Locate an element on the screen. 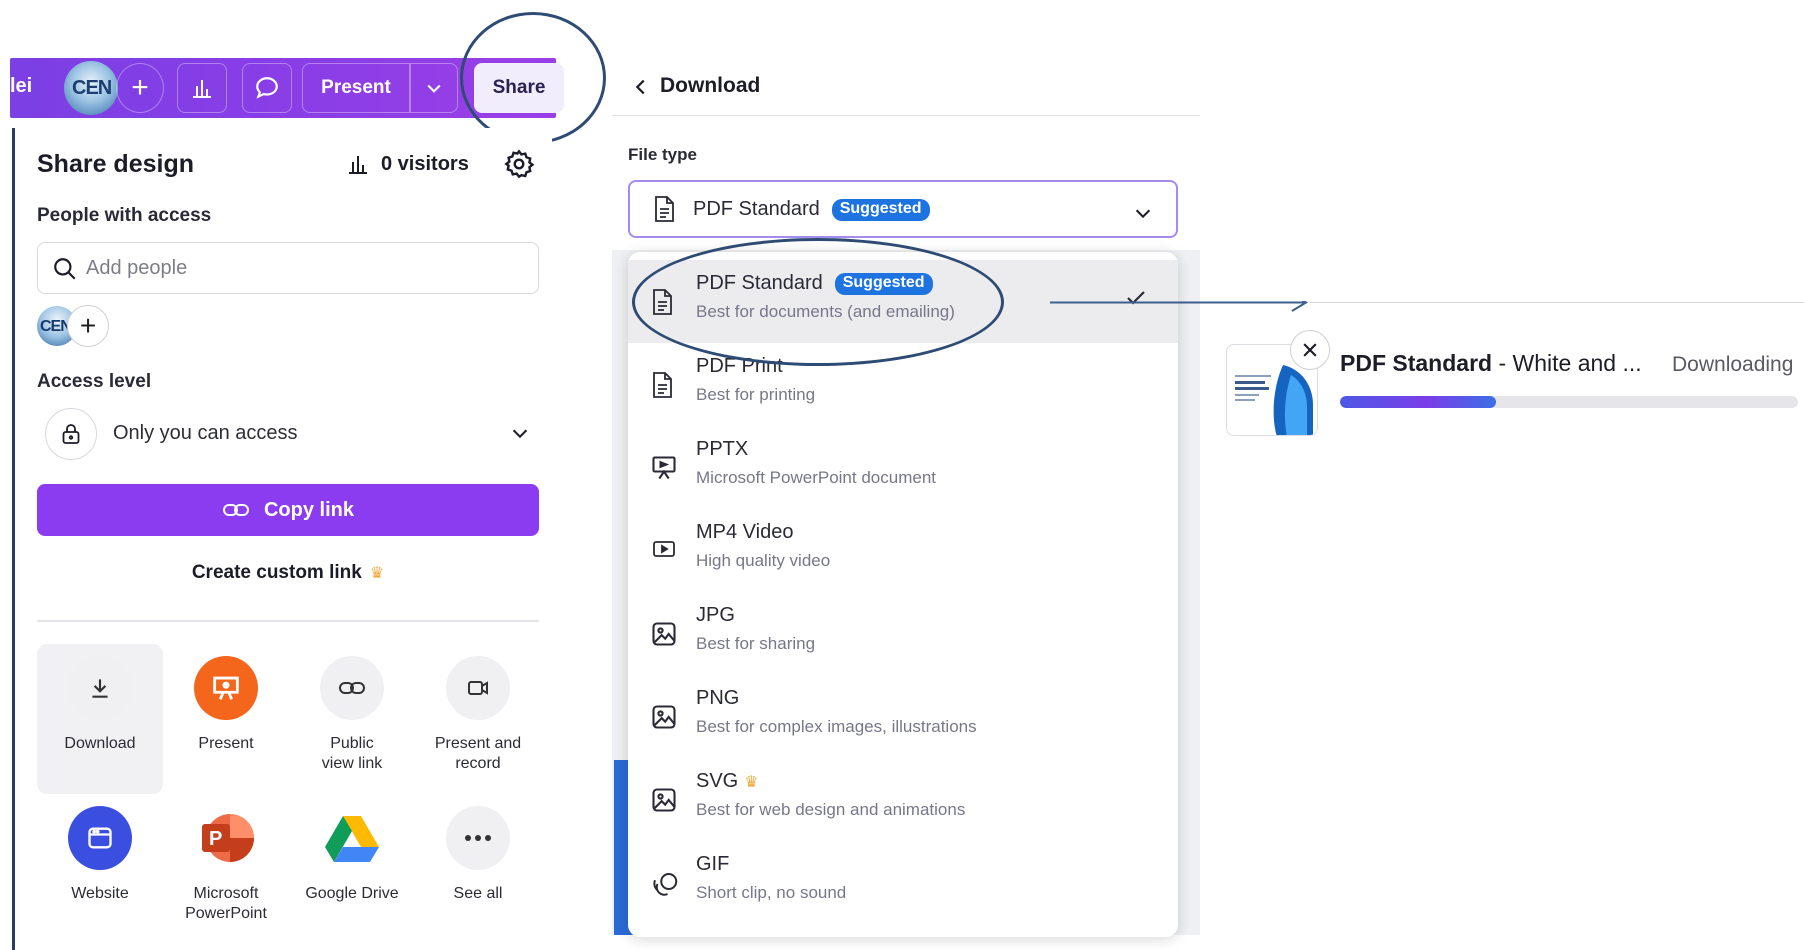 The image size is (1804, 950). option-description: Best for sharing is located at coordinates (756, 643).